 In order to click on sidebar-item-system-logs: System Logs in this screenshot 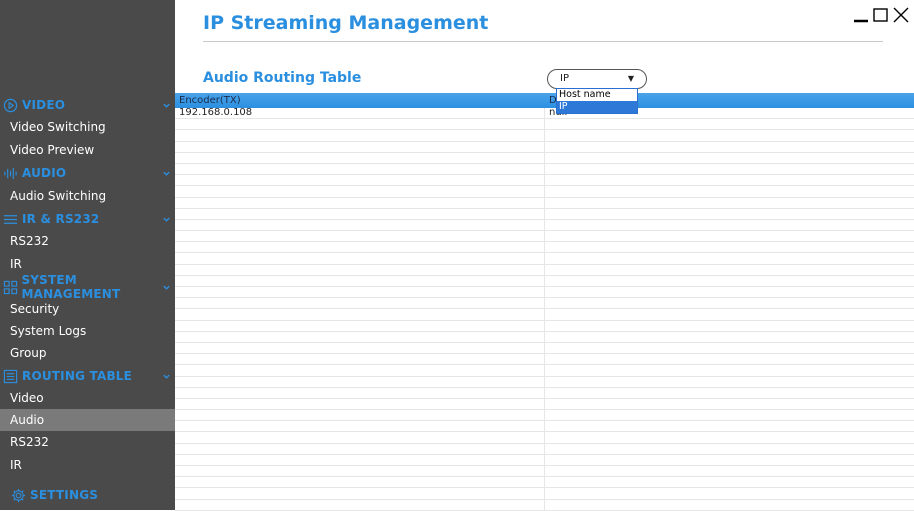, I will do `click(87, 331)`.